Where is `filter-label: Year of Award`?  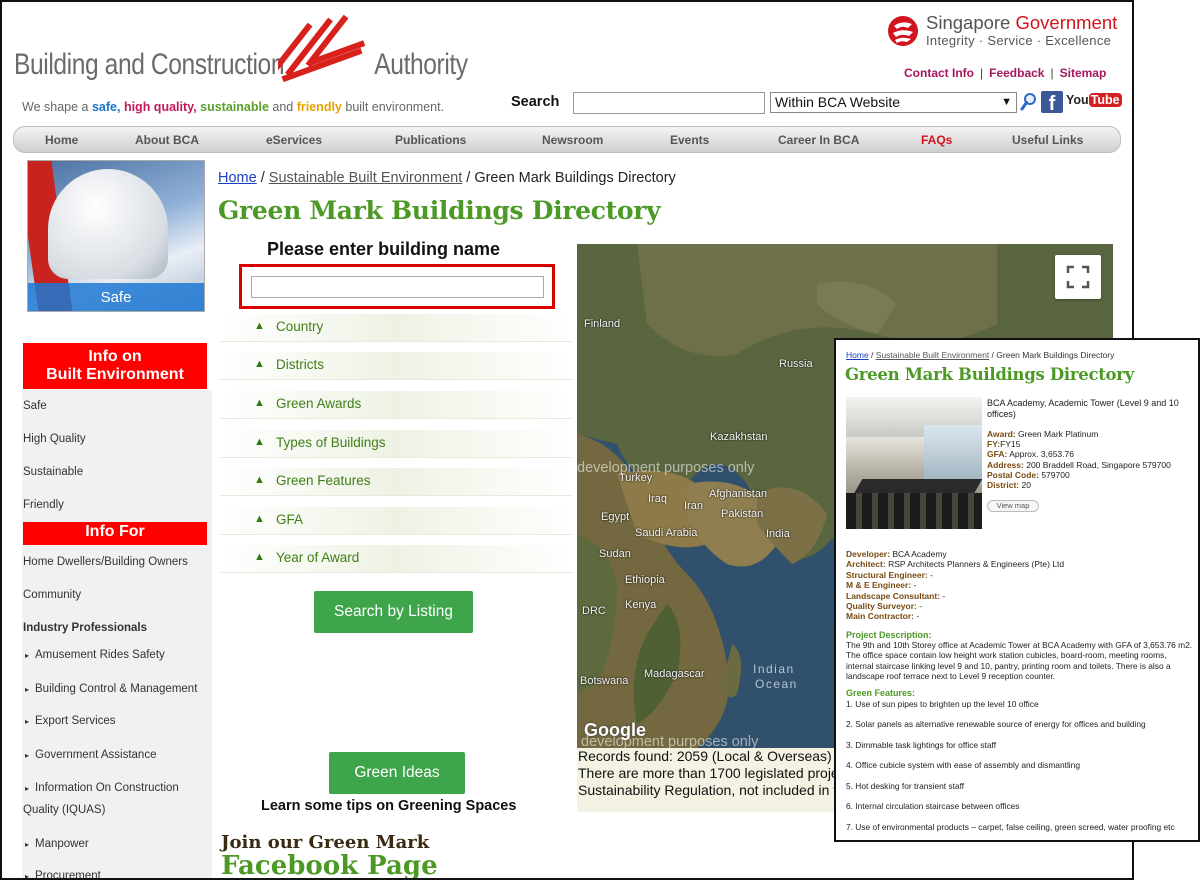
filter-label: Year of Award is located at coordinates (318, 557).